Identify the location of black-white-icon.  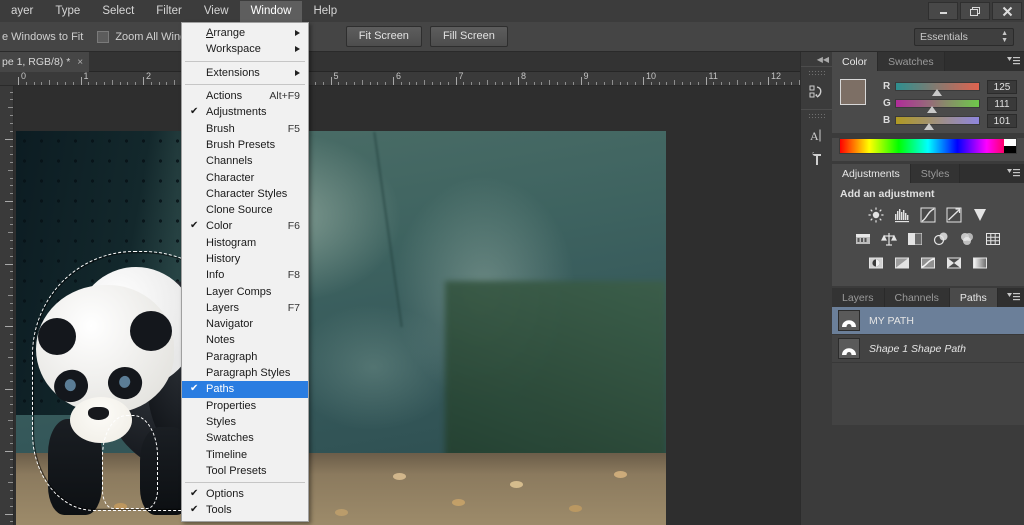
(915, 238).